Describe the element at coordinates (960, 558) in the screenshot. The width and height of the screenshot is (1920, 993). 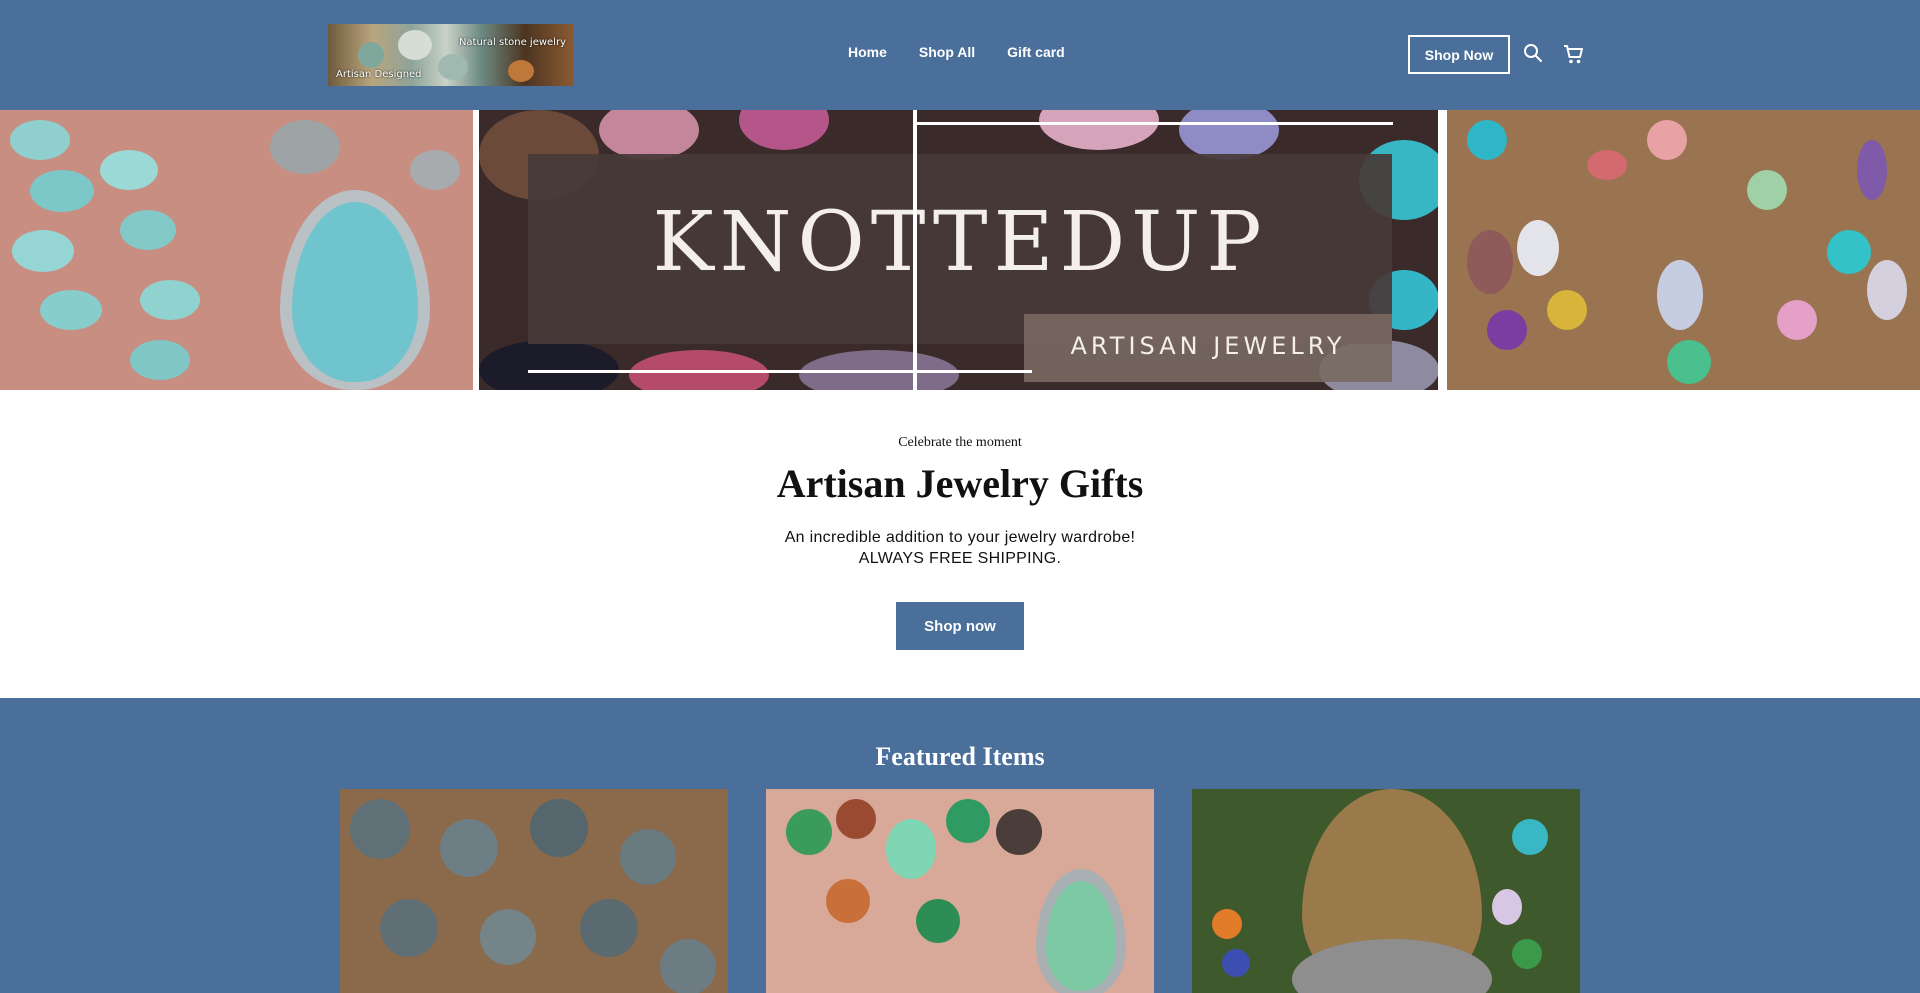
I see `hero-description-line-2: ALWAYS FREE SHIPPING.` at that location.